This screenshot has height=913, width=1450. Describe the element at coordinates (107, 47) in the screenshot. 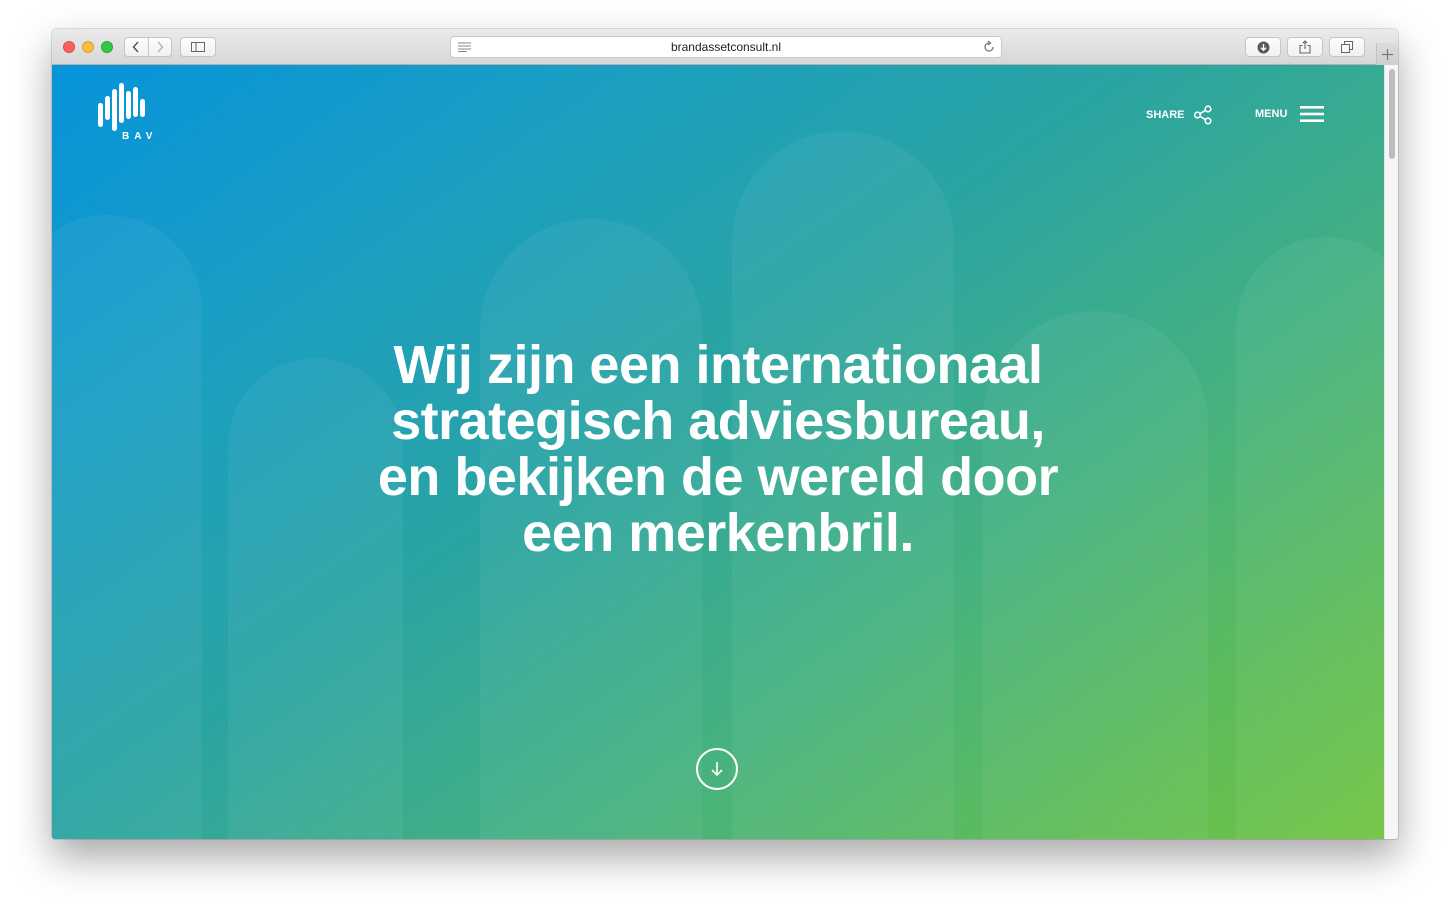

I see `window-maximize-button` at that location.